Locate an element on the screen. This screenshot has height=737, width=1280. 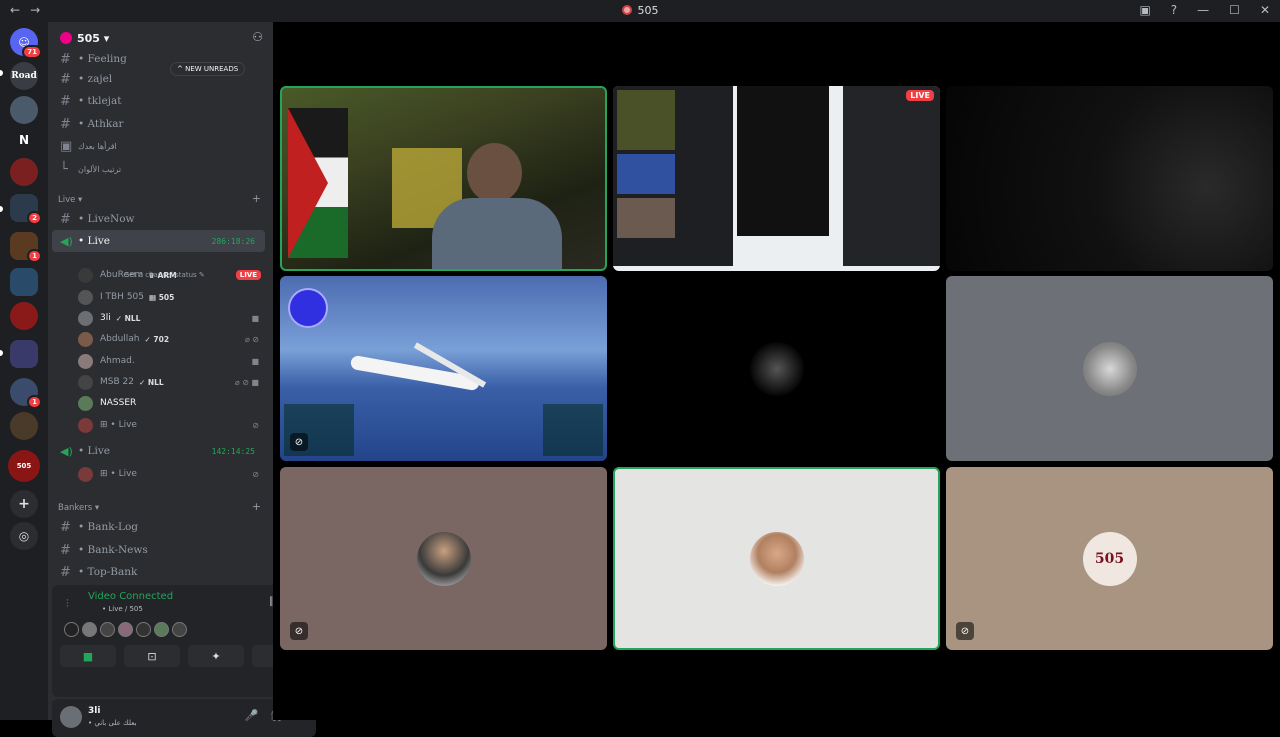
channel-name: • Athkar is located at coordinates (101, 124).